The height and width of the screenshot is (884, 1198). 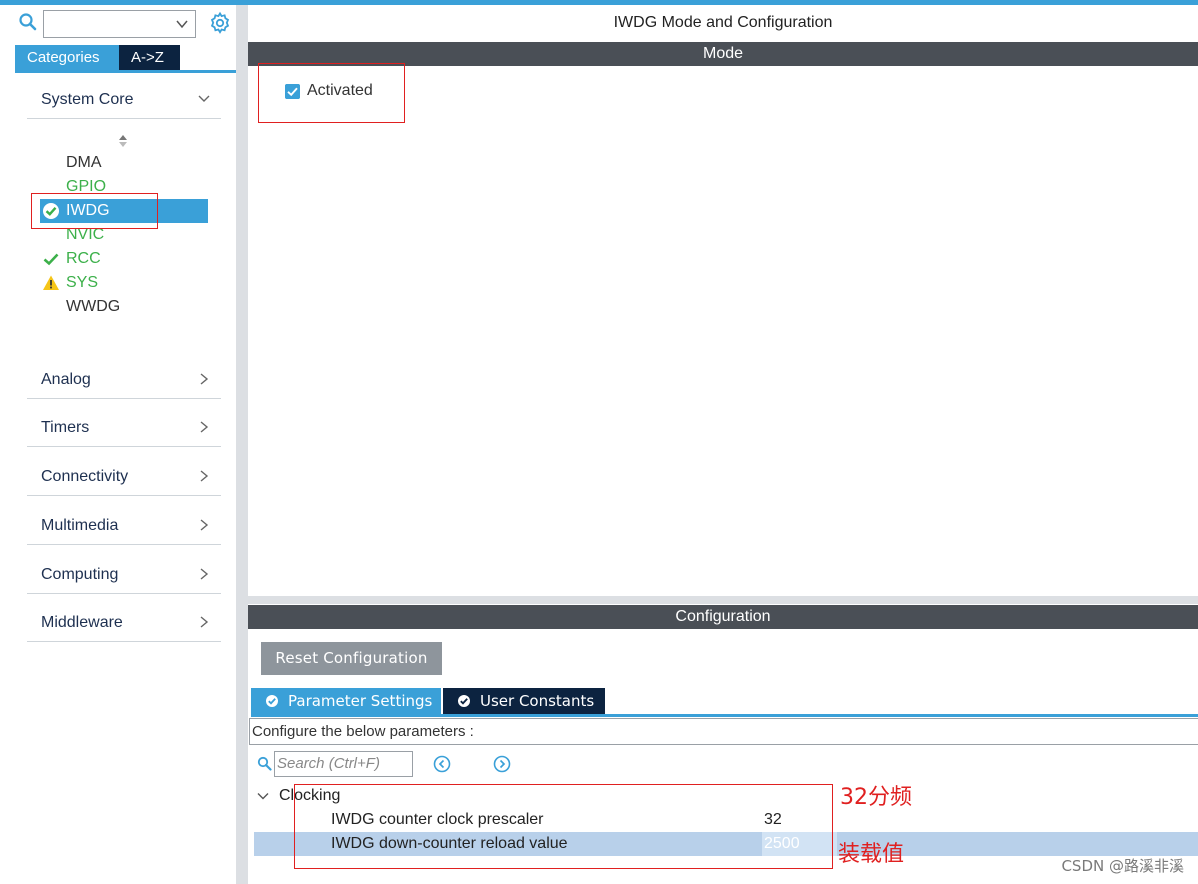 I want to click on annotation-box-params, so click(x=563, y=826).